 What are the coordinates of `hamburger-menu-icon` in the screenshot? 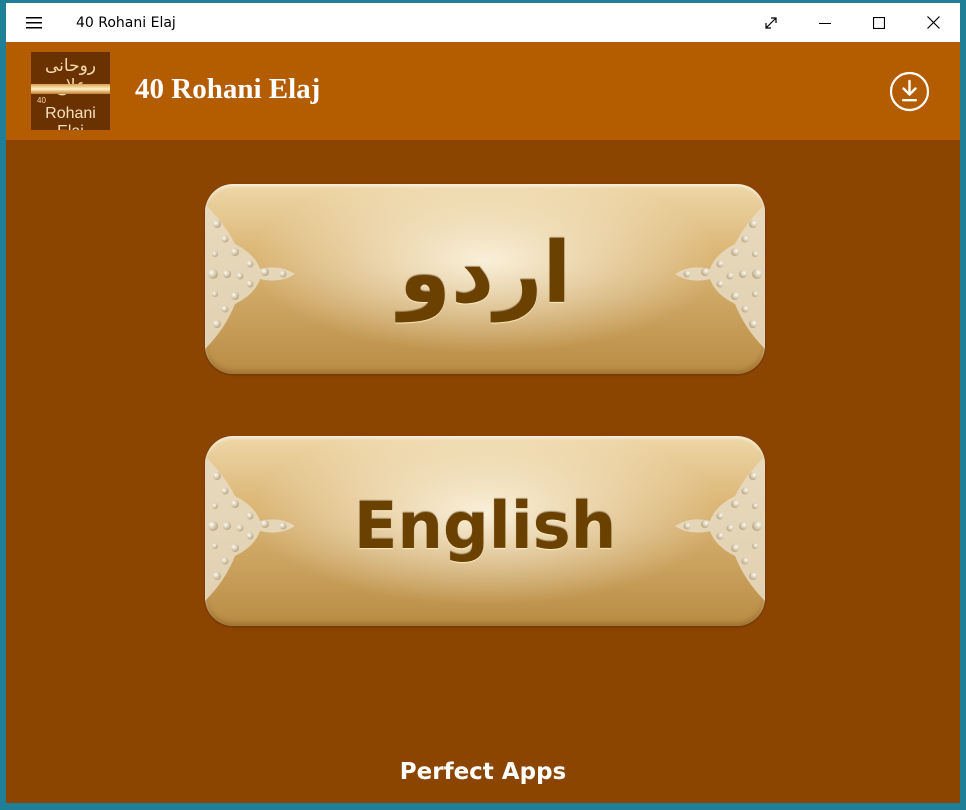 It's located at (34, 22).